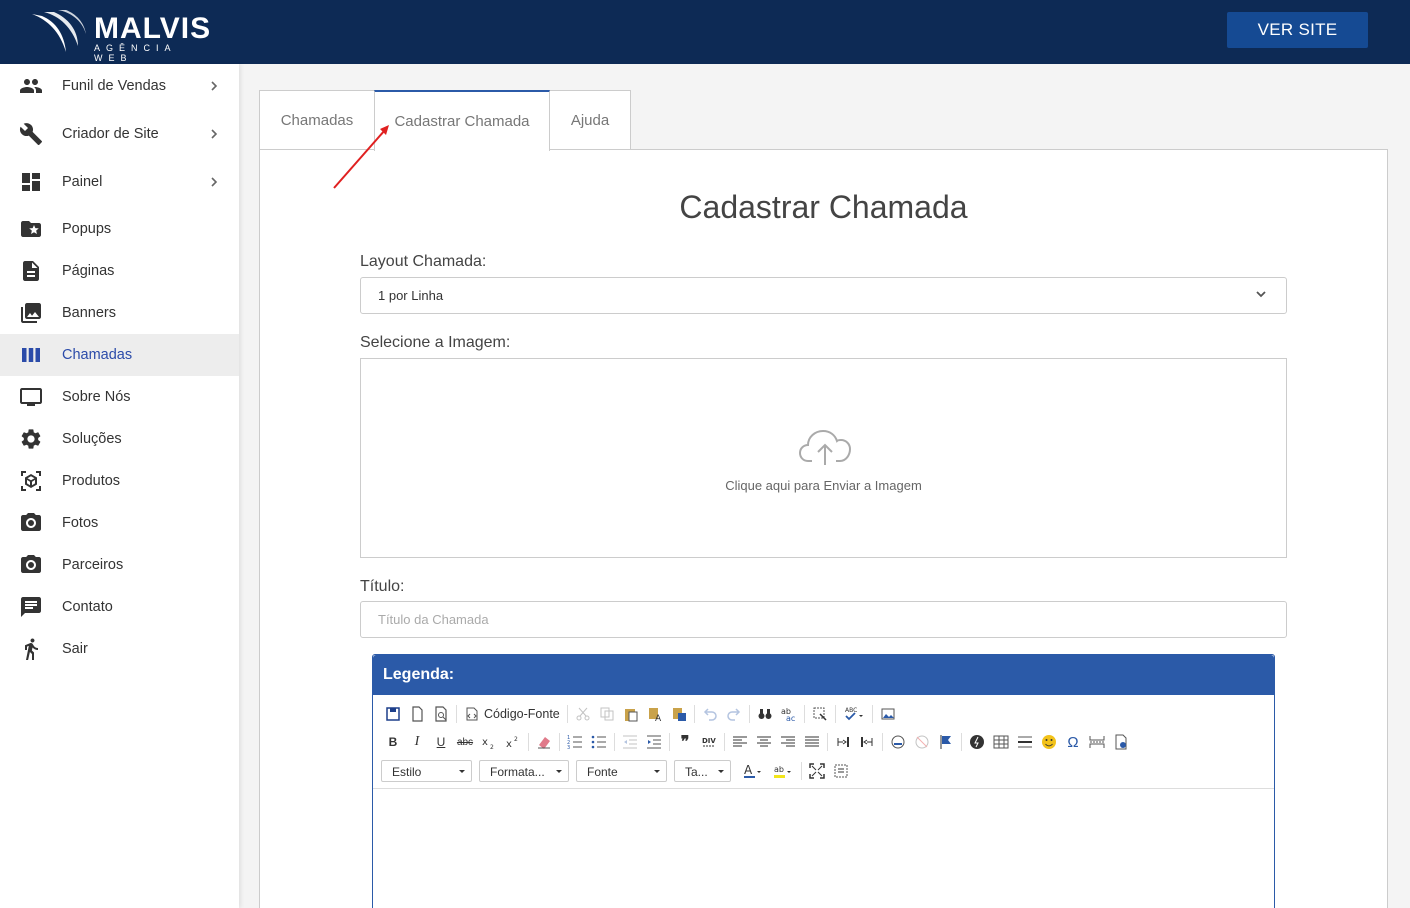  I want to click on sidebar-item-label: Painel, so click(82, 182).